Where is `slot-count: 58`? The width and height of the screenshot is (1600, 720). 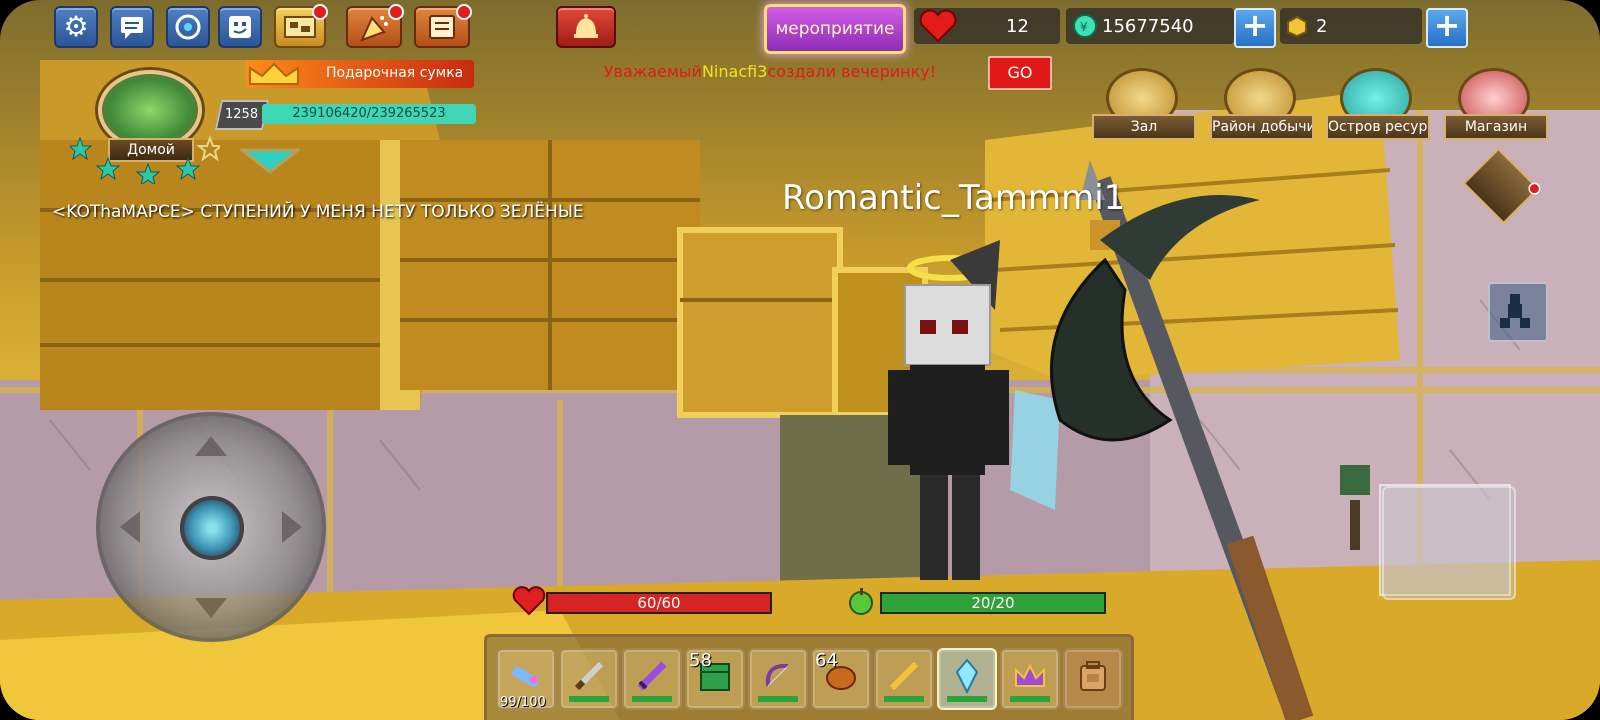
slot-count: 58 is located at coordinates (700, 660).